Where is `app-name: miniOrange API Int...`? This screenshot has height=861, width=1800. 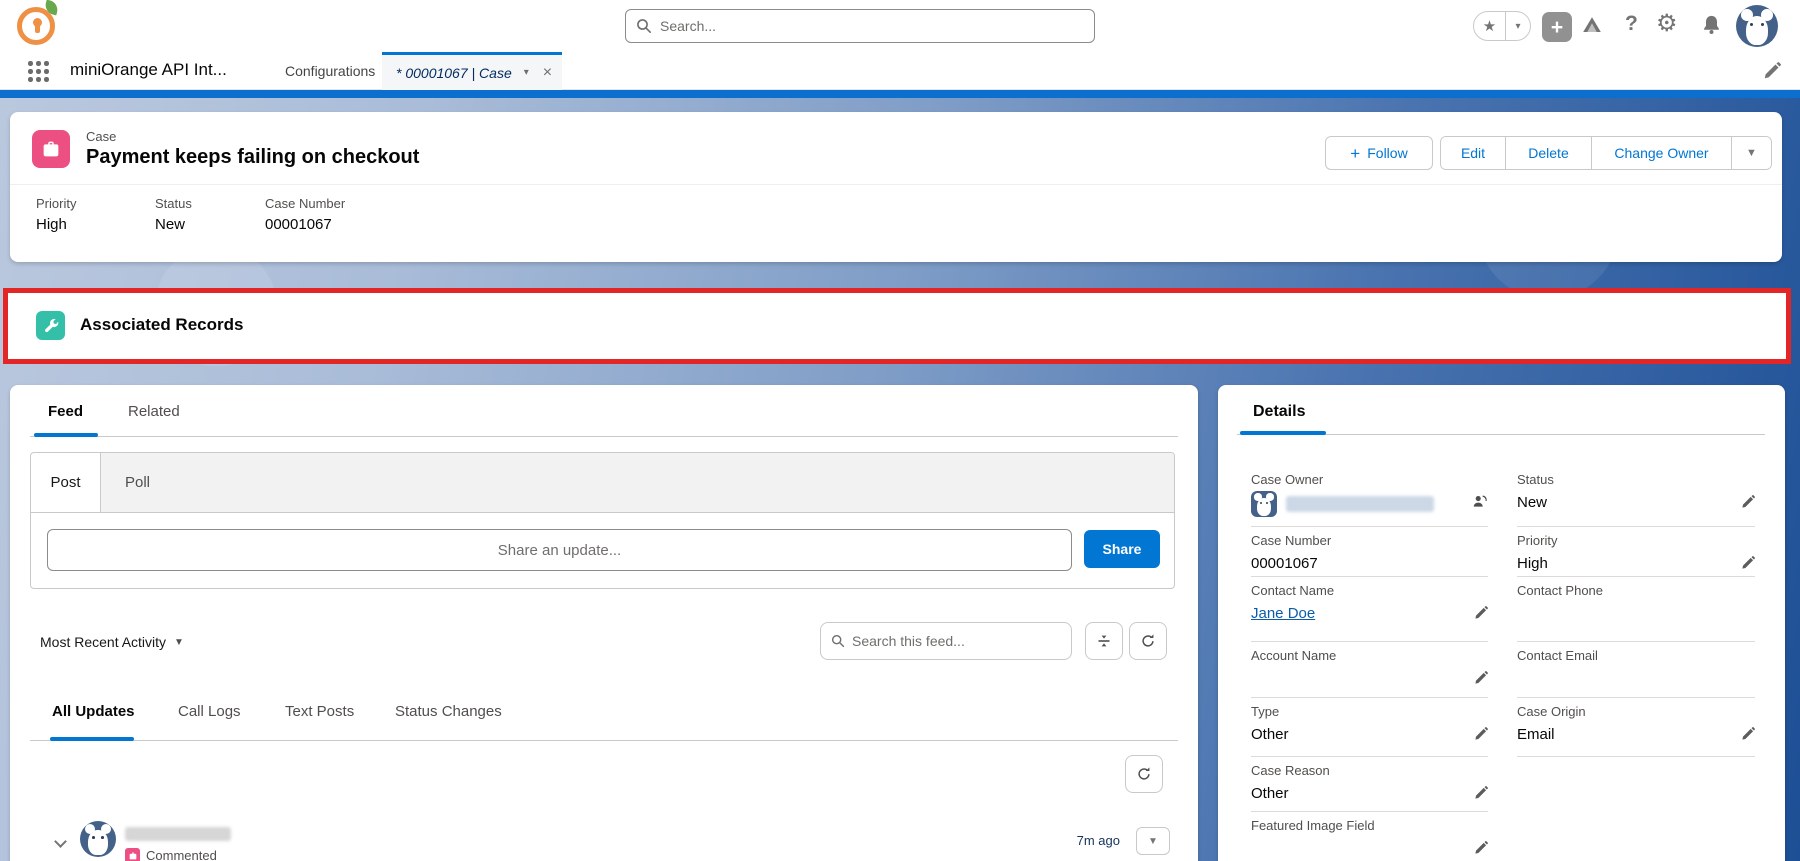
app-name: miniOrange API Int... is located at coordinates (148, 70).